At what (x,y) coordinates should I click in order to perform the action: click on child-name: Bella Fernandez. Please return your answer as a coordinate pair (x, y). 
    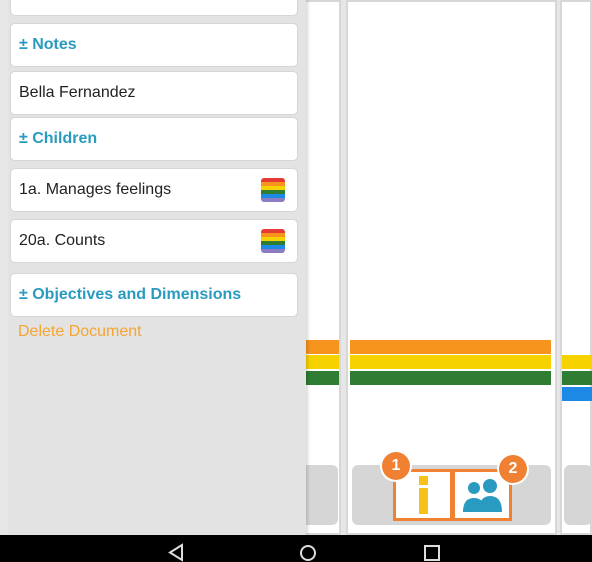
    Looking at the image, I should click on (77, 92).